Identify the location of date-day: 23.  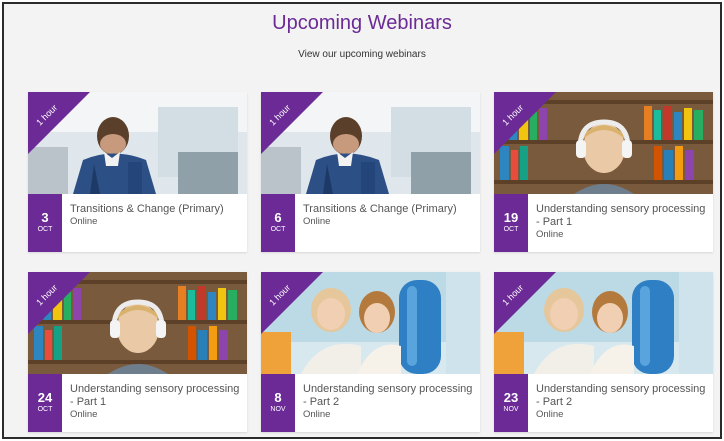
(511, 397).